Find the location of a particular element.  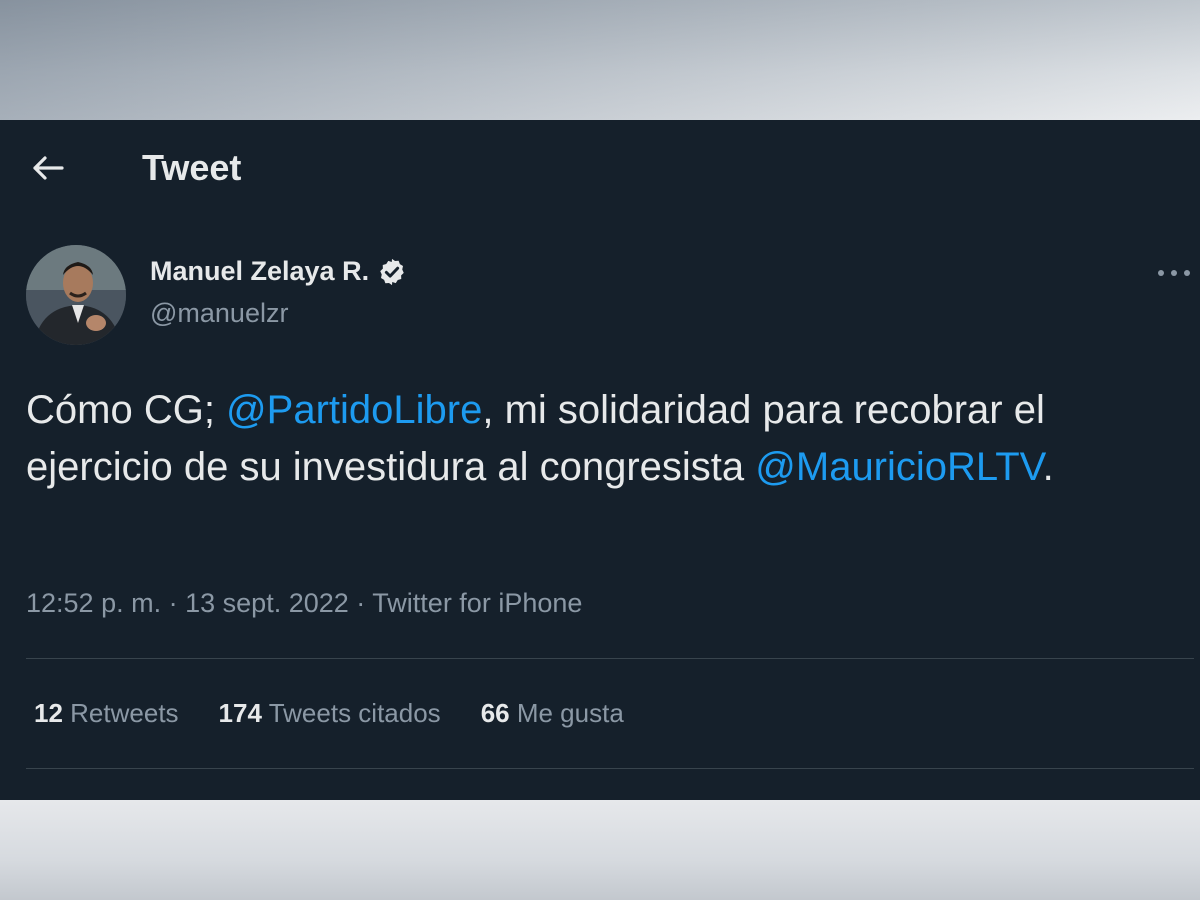

arrow-left-icon is located at coordinates (48, 168).